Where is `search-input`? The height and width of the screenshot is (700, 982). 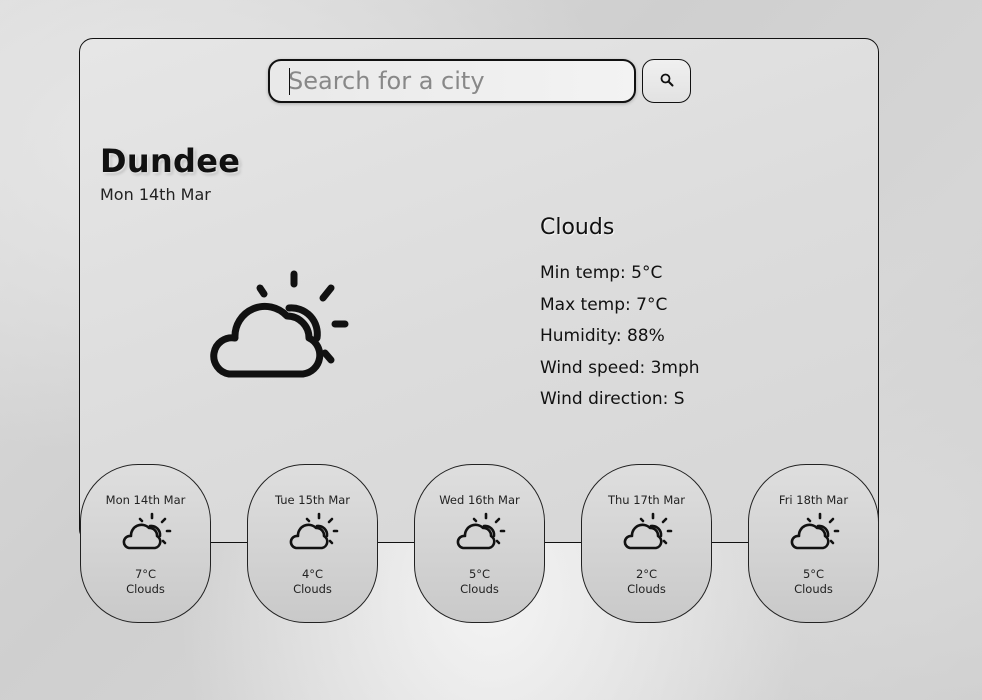
search-input is located at coordinates (452, 81).